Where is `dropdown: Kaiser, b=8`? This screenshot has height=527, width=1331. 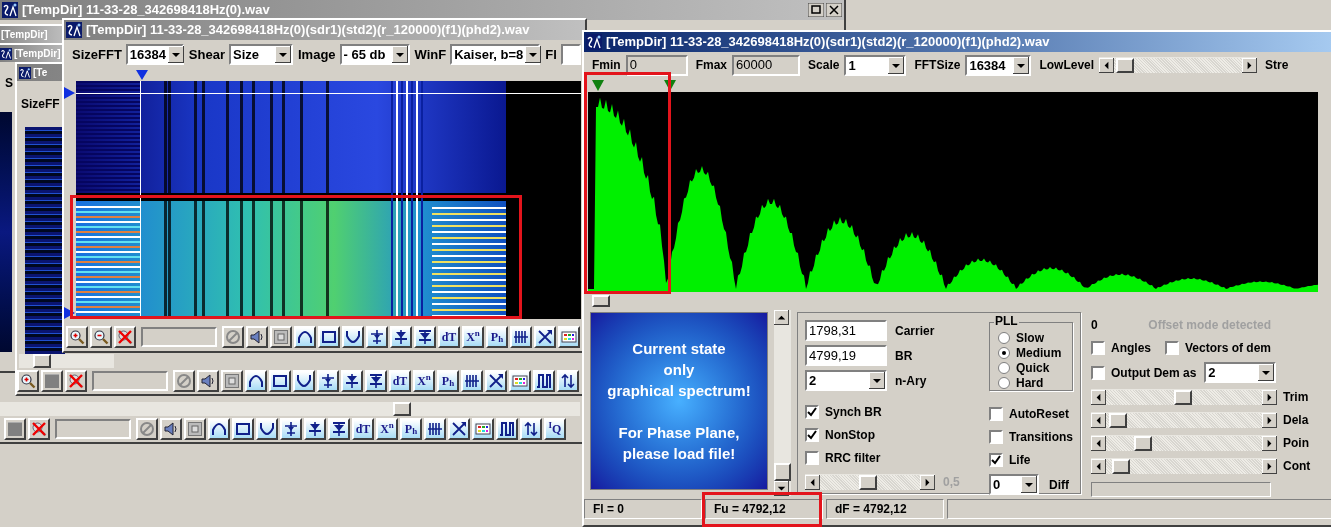 dropdown: Kaiser, b=8 is located at coordinates (495, 54).